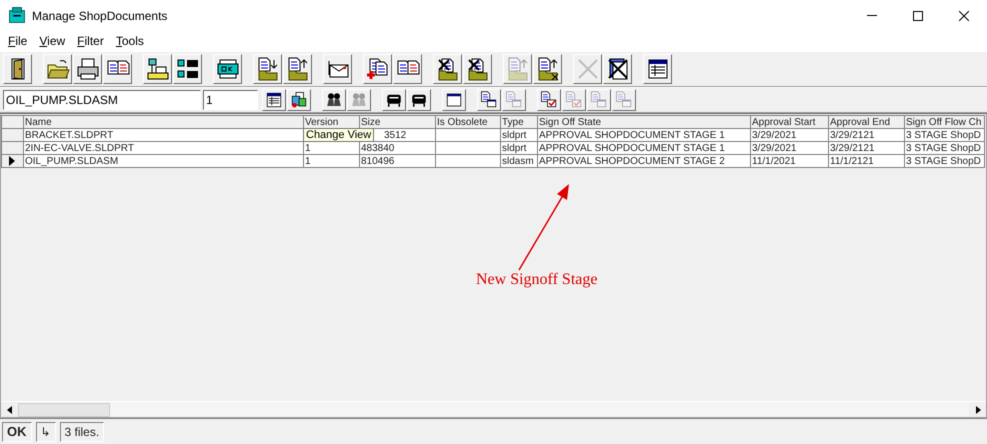  Describe the element at coordinates (964, 15) in the screenshot. I see `close-icon` at that location.